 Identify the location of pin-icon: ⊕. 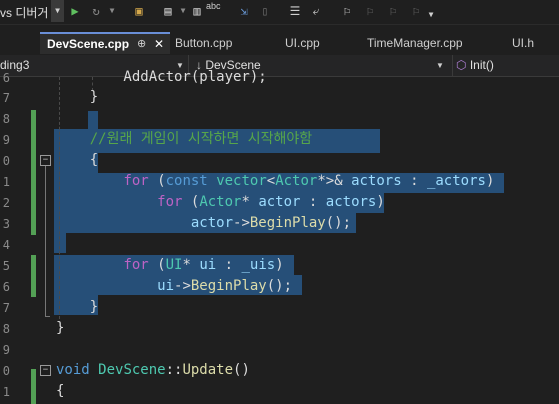
(141, 44).